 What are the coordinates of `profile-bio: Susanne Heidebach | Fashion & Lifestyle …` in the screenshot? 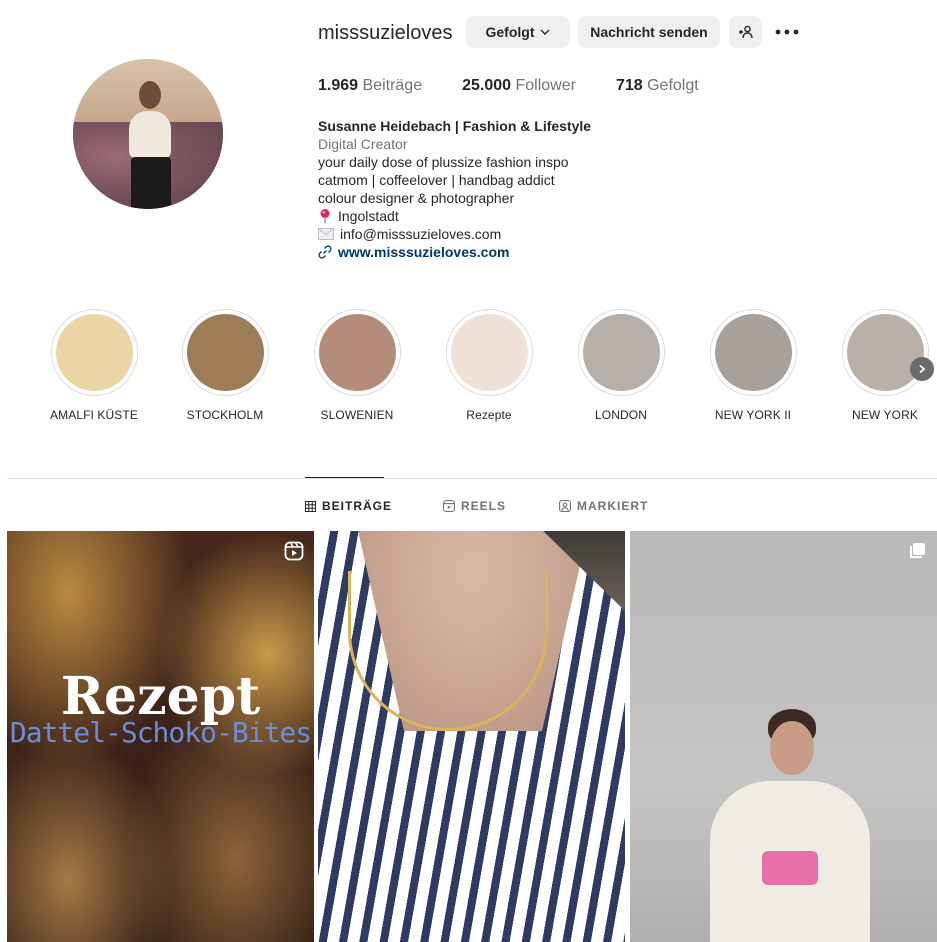 It's located at (454, 189).